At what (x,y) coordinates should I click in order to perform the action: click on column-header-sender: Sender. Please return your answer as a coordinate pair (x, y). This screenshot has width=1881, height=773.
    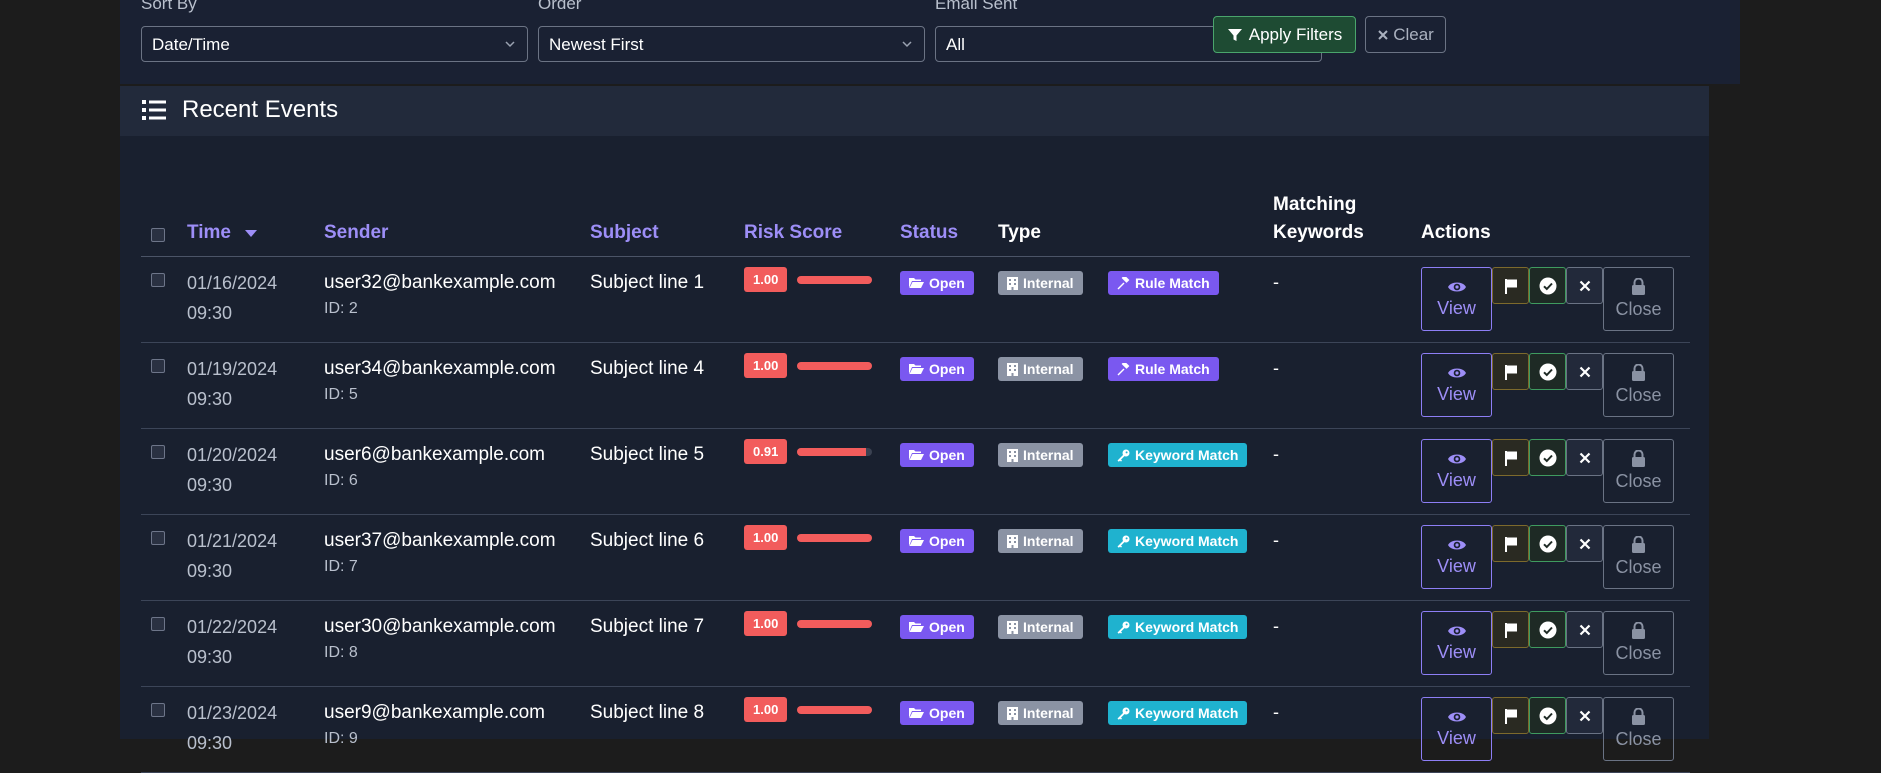
    Looking at the image, I should click on (457, 210).